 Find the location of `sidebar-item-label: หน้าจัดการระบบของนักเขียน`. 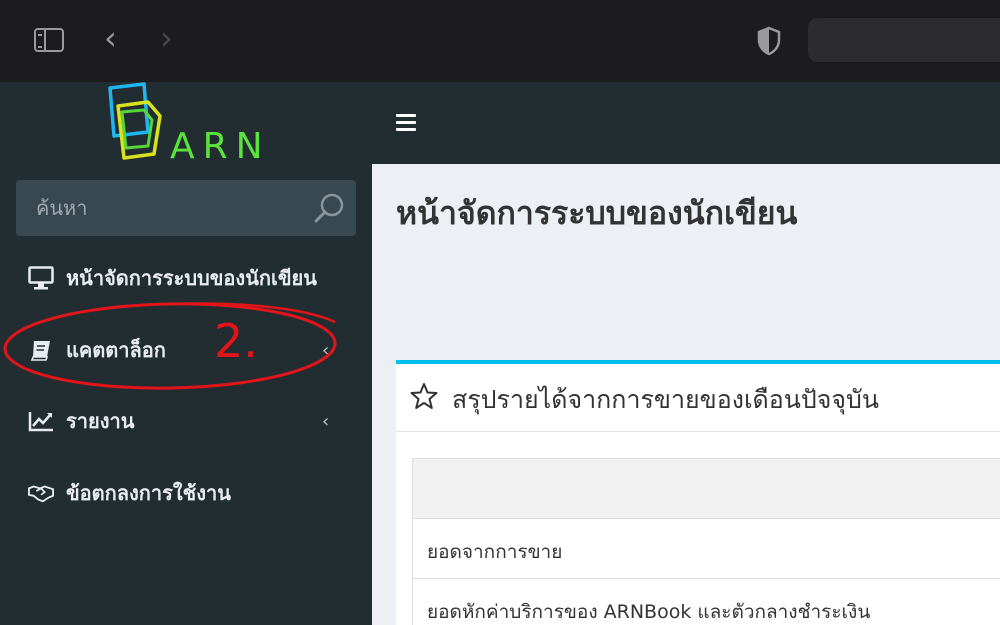

sidebar-item-label: หน้าจัดการระบบของนักเขียน is located at coordinates (191, 278).